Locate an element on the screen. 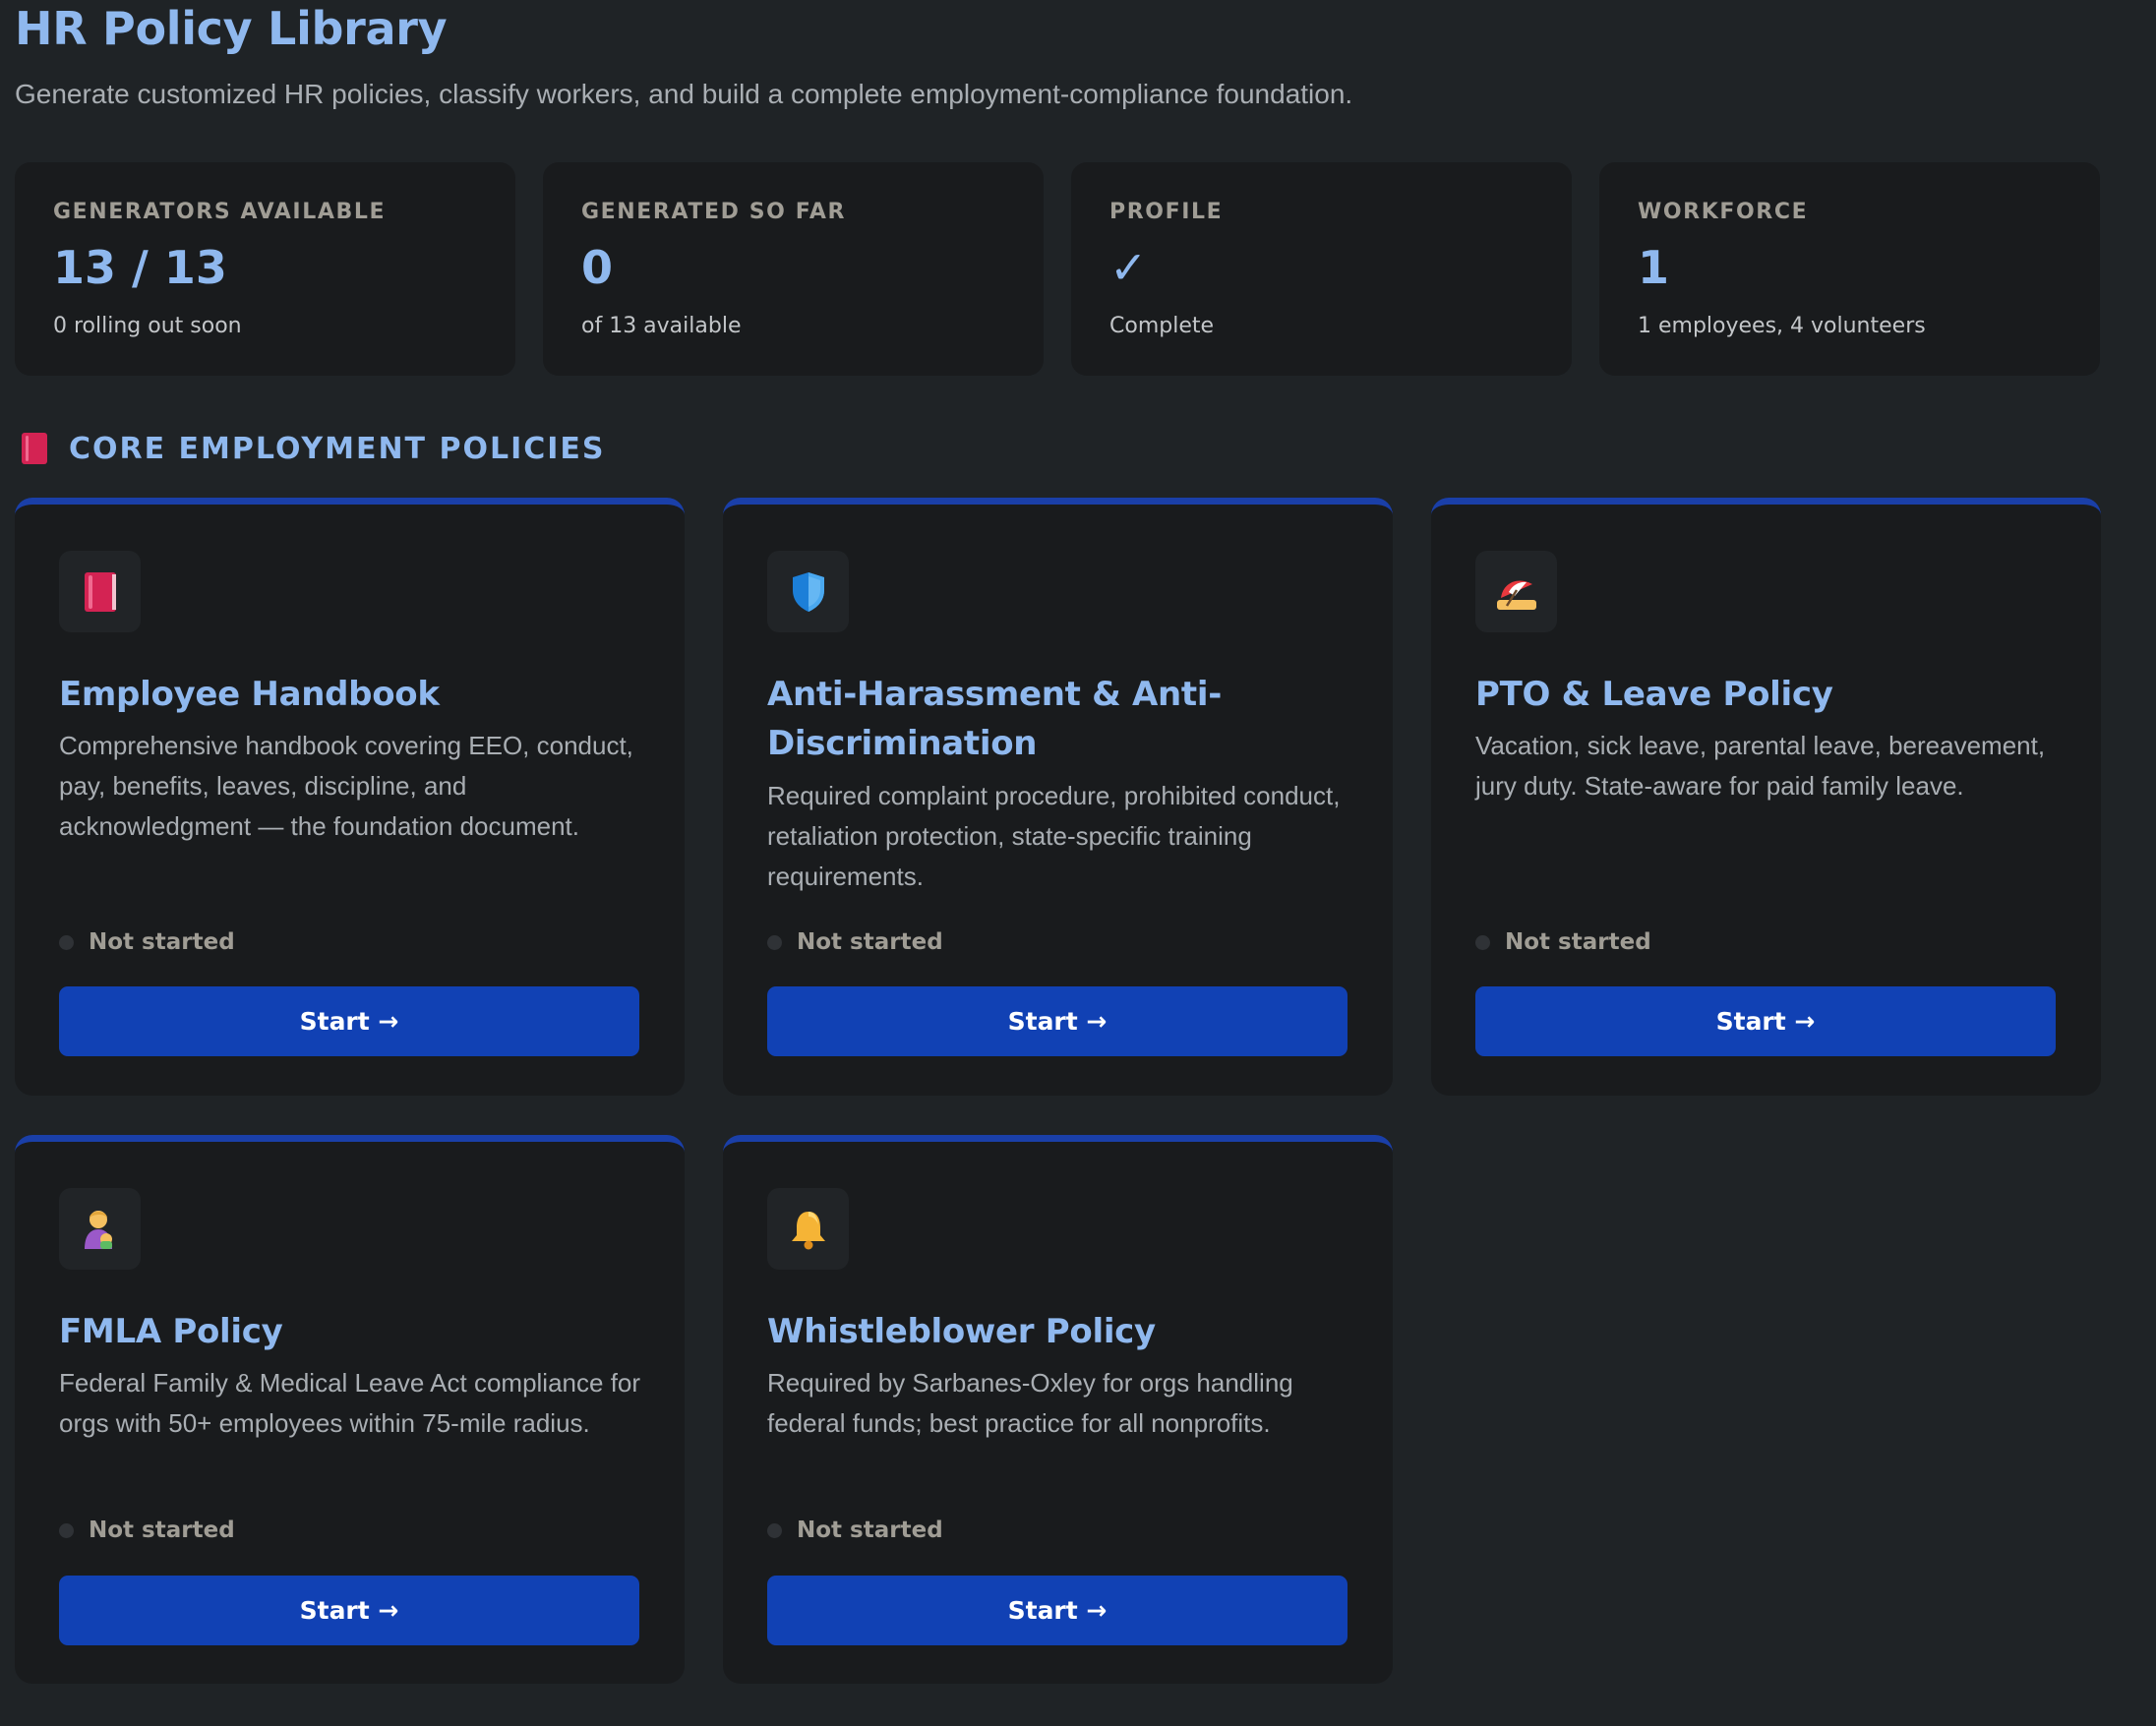  stat-label: WORKFORCE is located at coordinates (1723, 212).